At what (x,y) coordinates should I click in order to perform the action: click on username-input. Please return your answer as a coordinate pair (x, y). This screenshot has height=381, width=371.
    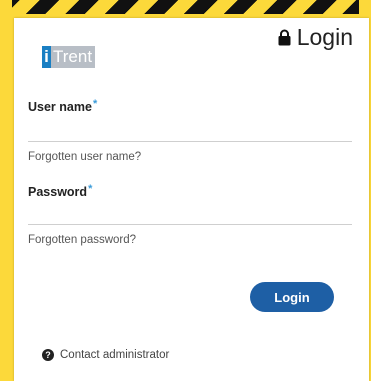
    Looking at the image, I should click on (190, 132).